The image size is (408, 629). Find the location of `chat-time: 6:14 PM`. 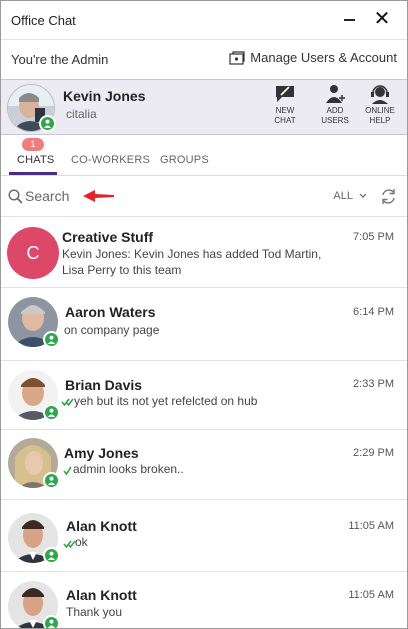

chat-time: 6:14 PM is located at coordinates (373, 312).